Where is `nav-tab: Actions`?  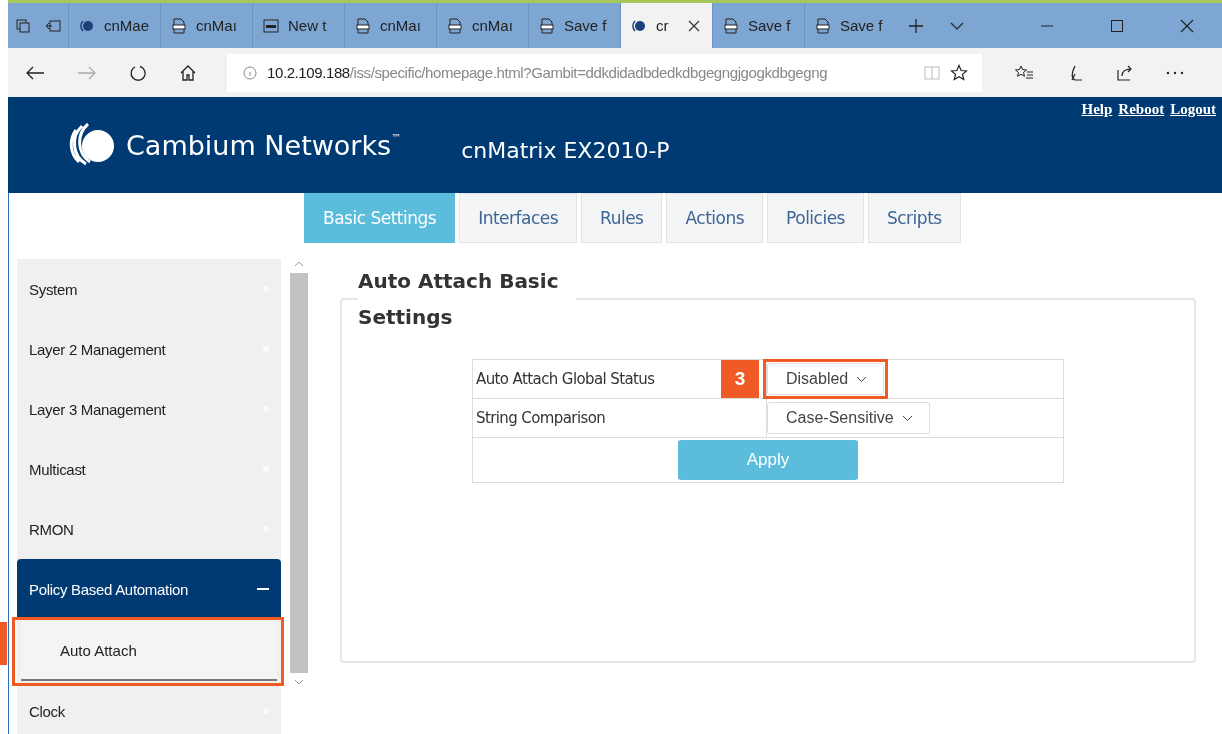
nav-tab: Actions is located at coordinates (715, 218).